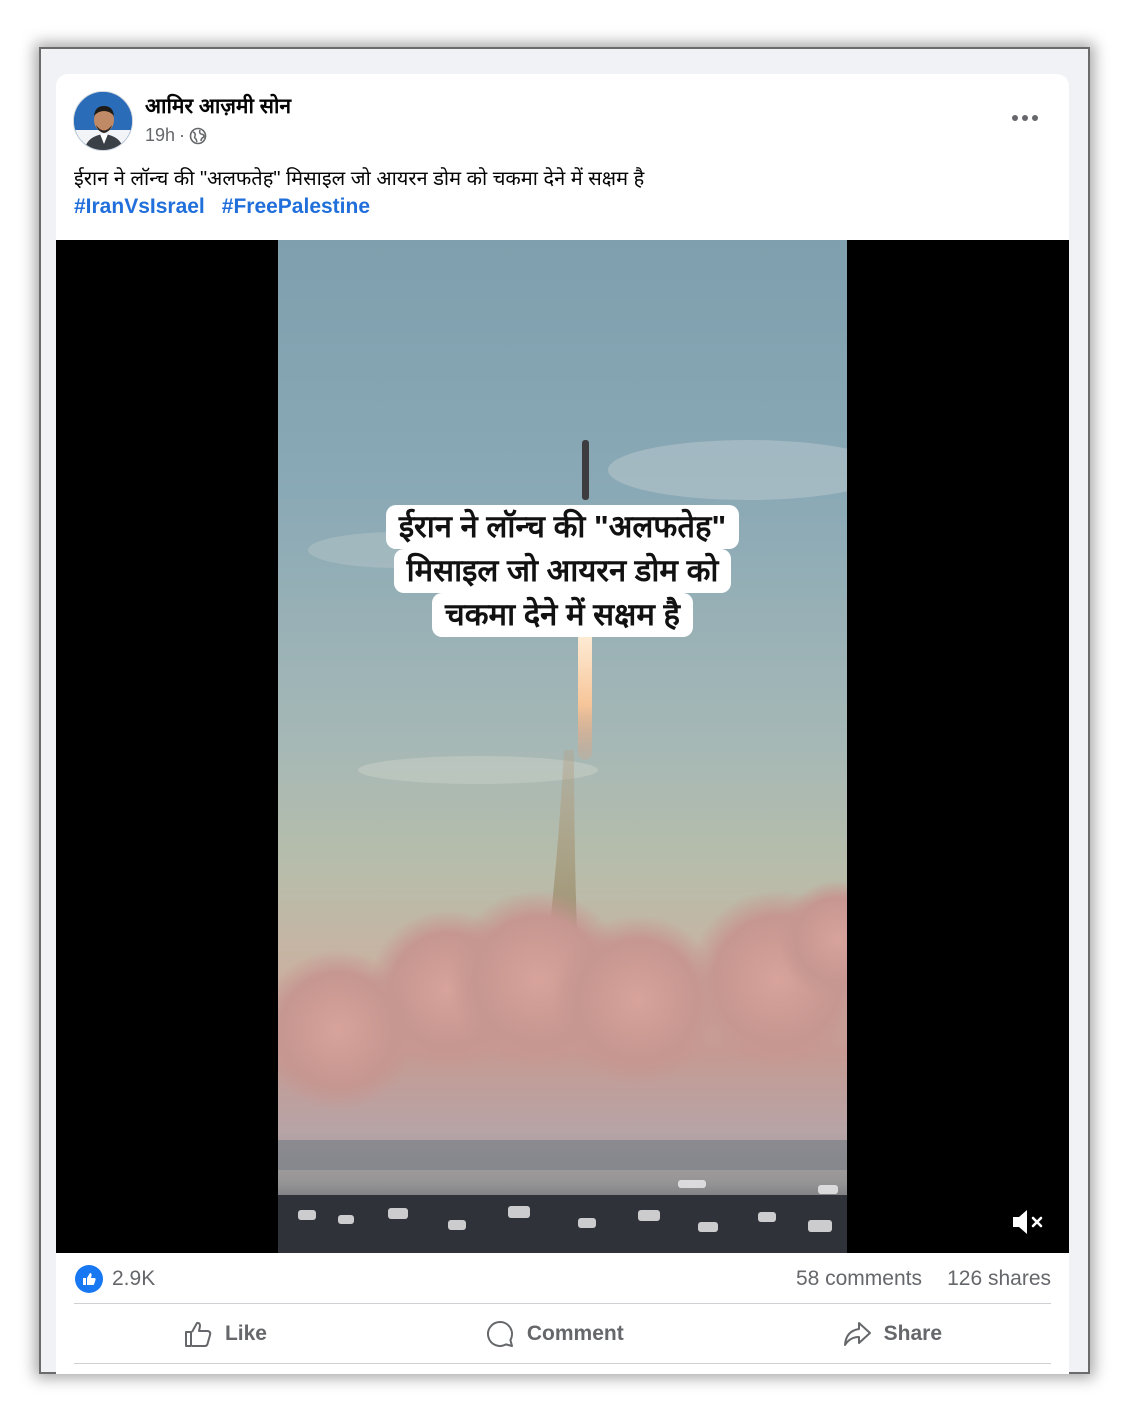 The image size is (1130, 1426). What do you see at coordinates (198, 1334) in the screenshot?
I see `thumbs-up-outline-icon` at bounding box center [198, 1334].